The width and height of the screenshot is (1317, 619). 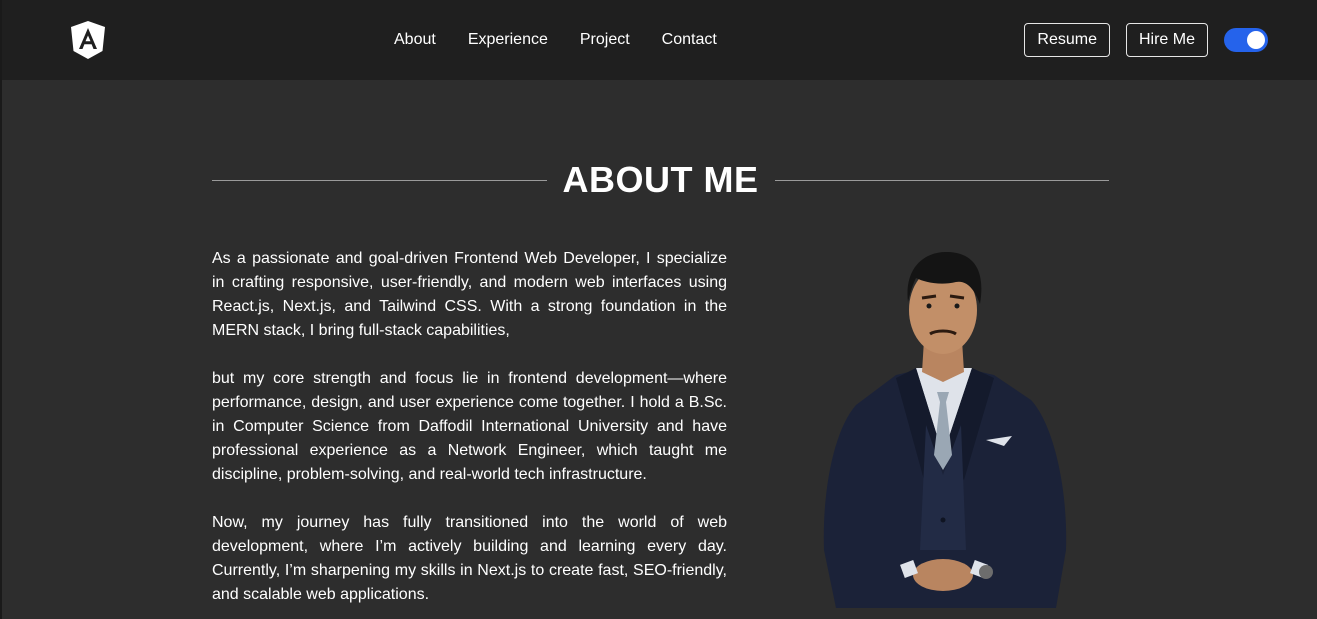 I want to click on about-heading-row: ABOUT ME, so click(x=660, y=180).